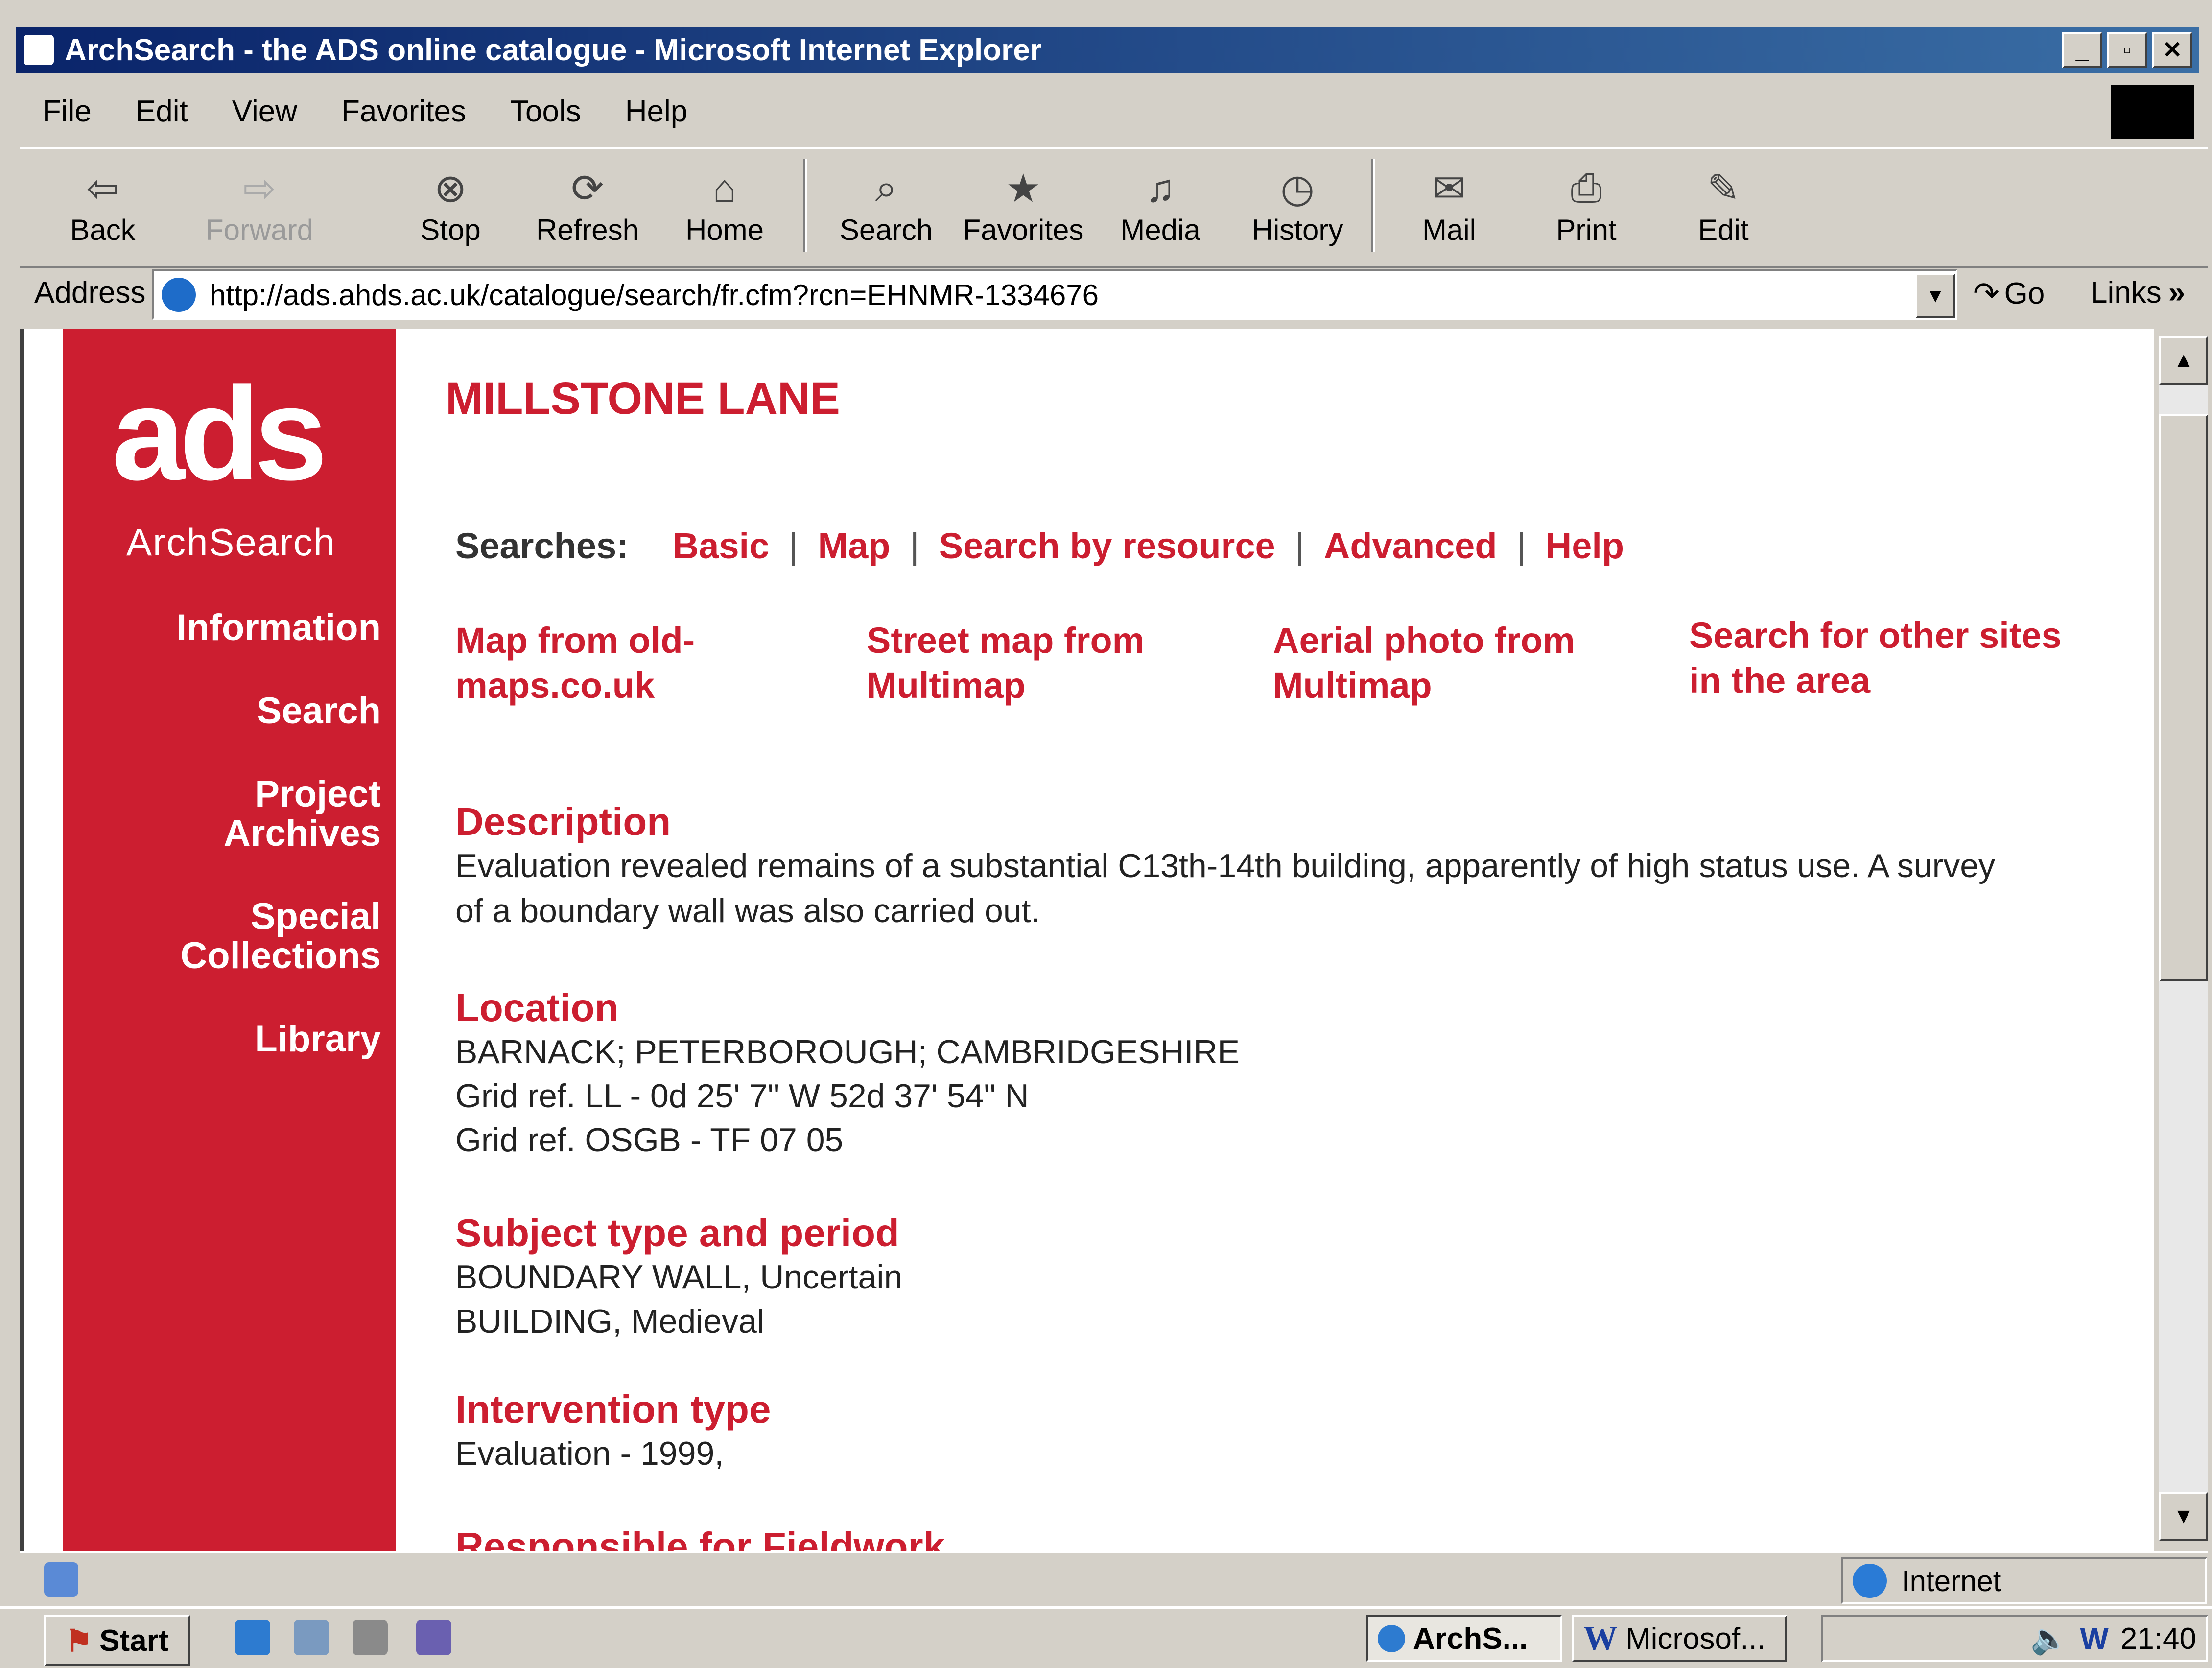  What do you see at coordinates (2152, 112) in the screenshot?
I see `windows-logo-icon` at bounding box center [2152, 112].